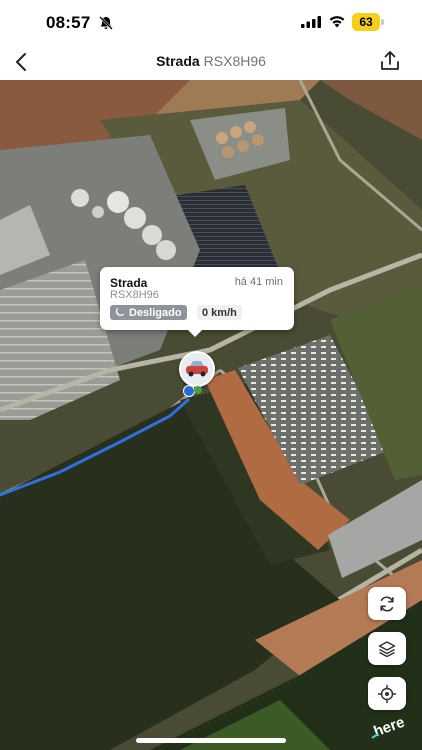 Image resolution: width=422 pixels, height=750 pixels. Describe the element at coordinates (198, 390) in the screenshot. I see `status-dot` at that location.